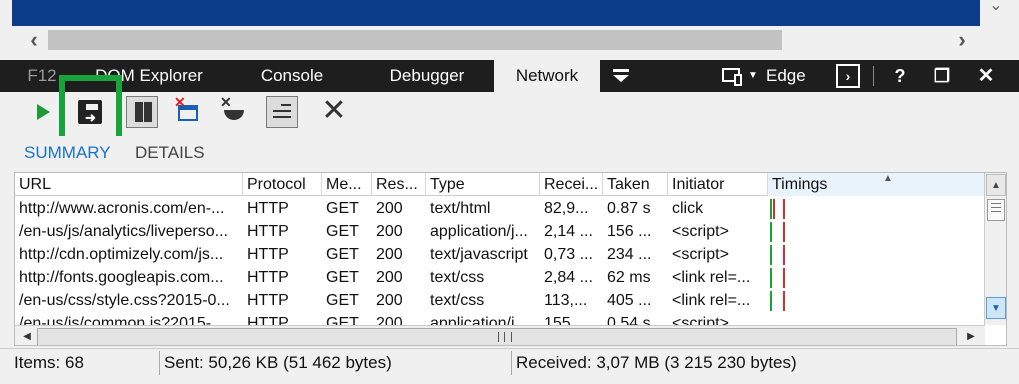 The width and height of the screenshot is (1019, 384). Describe the element at coordinates (876, 184) in the screenshot. I see `column-header-timings: Timings` at that location.